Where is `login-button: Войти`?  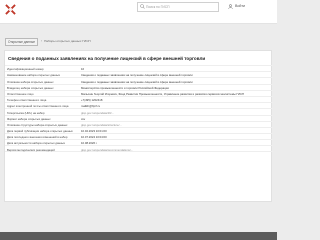 login-button: Войти is located at coordinates (236, 6).